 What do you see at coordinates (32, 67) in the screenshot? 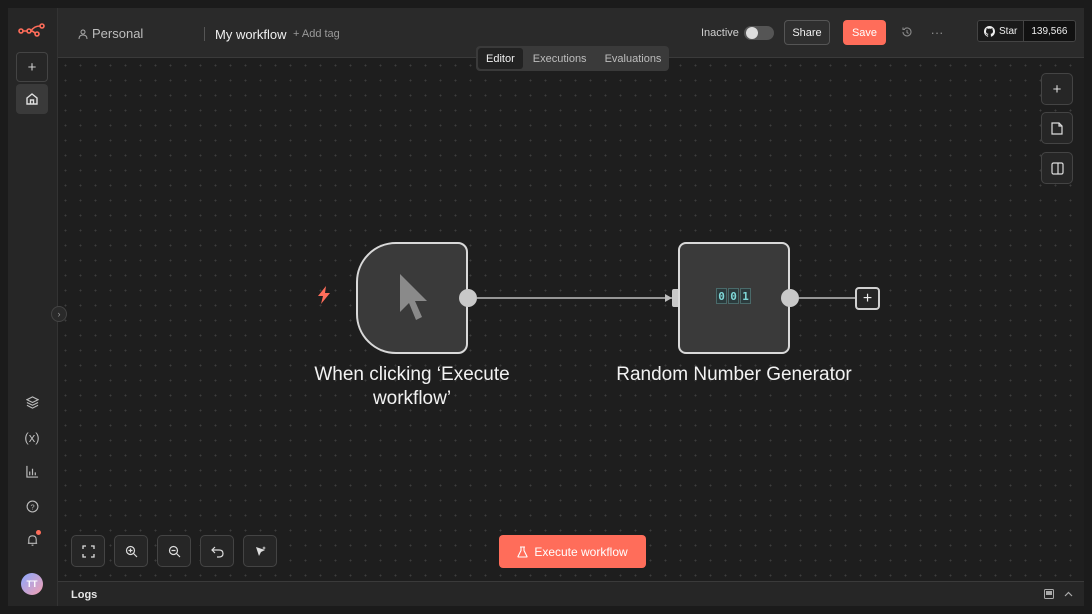
I see `add-icon: +` at bounding box center [32, 67].